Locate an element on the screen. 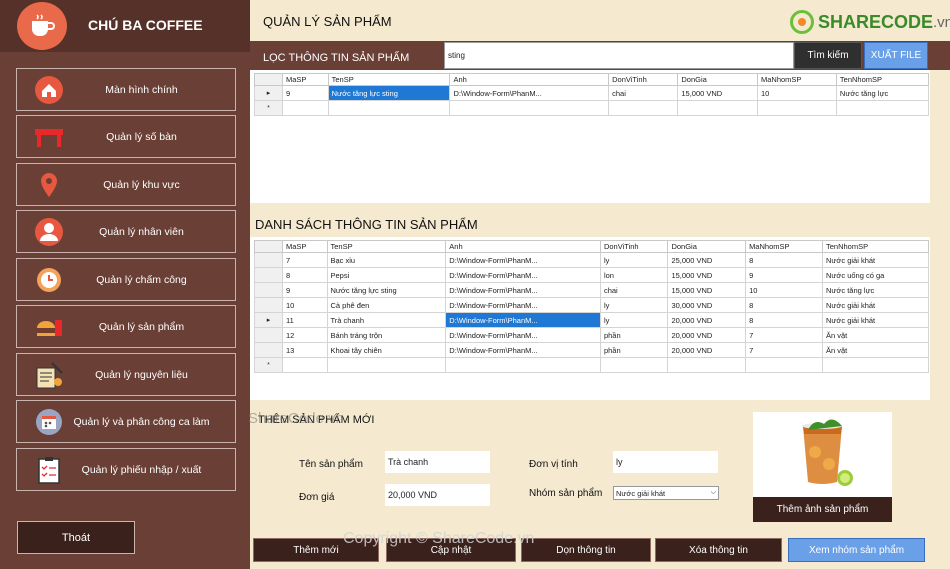 The height and width of the screenshot is (569, 950). table-cell: Cà phê đen is located at coordinates (386, 305).